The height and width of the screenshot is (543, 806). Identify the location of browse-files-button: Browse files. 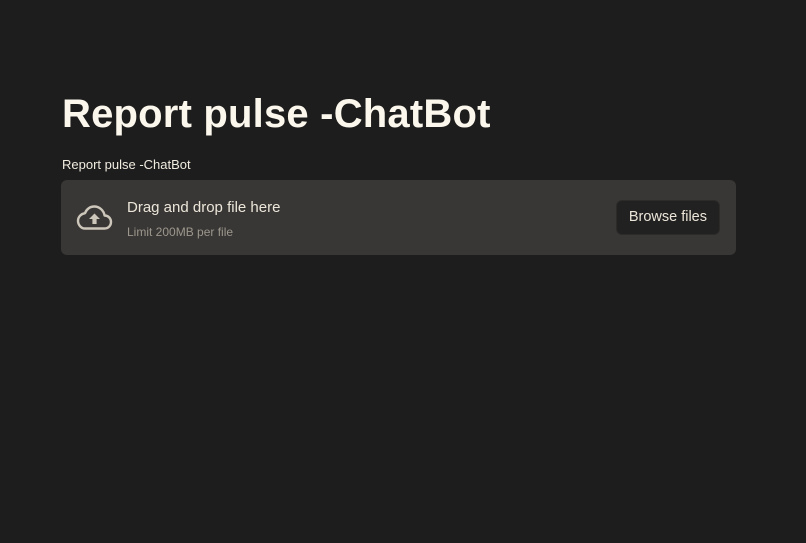
(667, 217).